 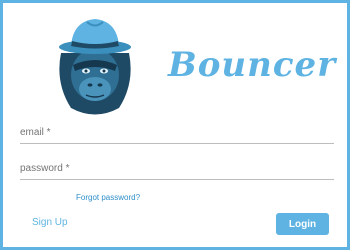 What do you see at coordinates (252, 65) in the screenshot?
I see `brand-name: Bouncer` at bounding box center [252, 65].